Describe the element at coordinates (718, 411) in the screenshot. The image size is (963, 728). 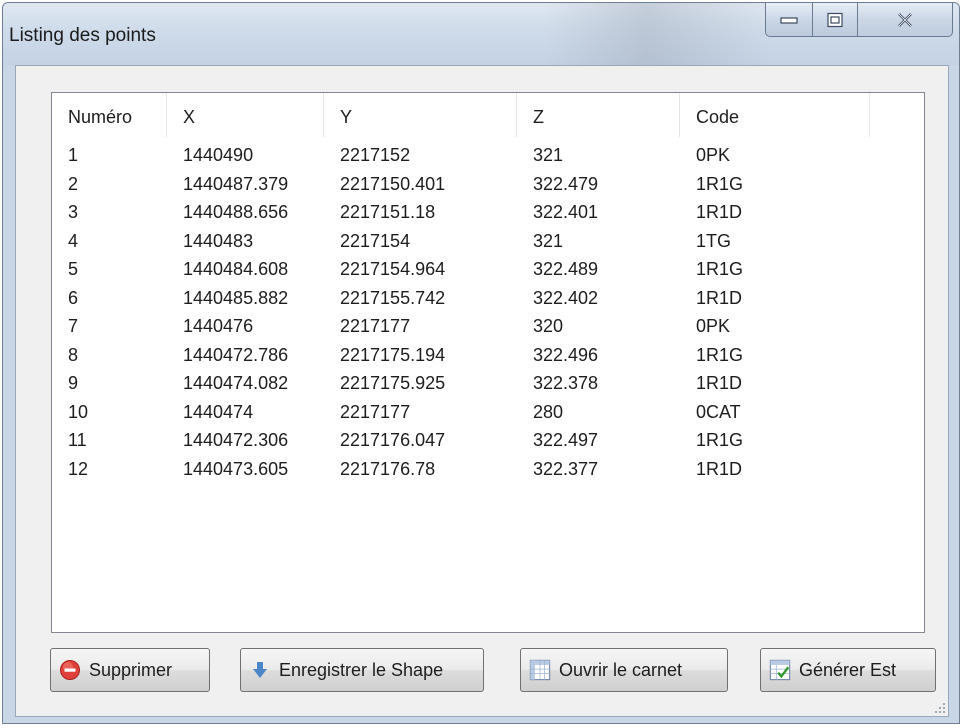
I see `cell-code: 0CAT` at that location.